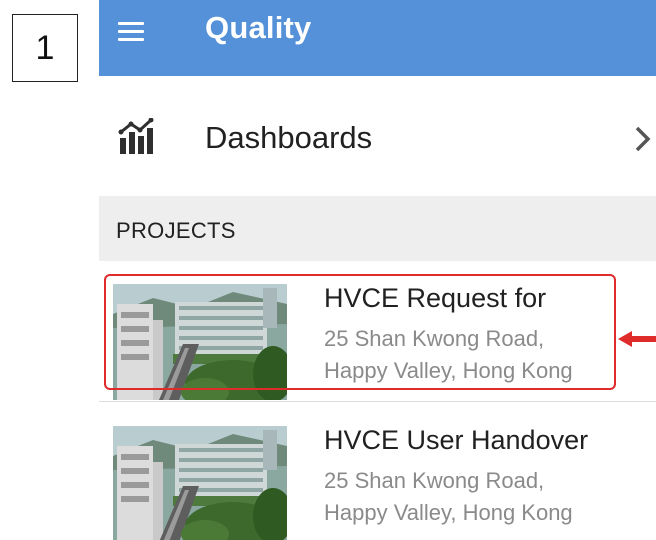 Image resolution: width=656 pixels, height=540 pixels. What do you see at coordinates (136, 136) in the screenshot?
I see `bar-chart-icon` at bounding box center [136, 136].